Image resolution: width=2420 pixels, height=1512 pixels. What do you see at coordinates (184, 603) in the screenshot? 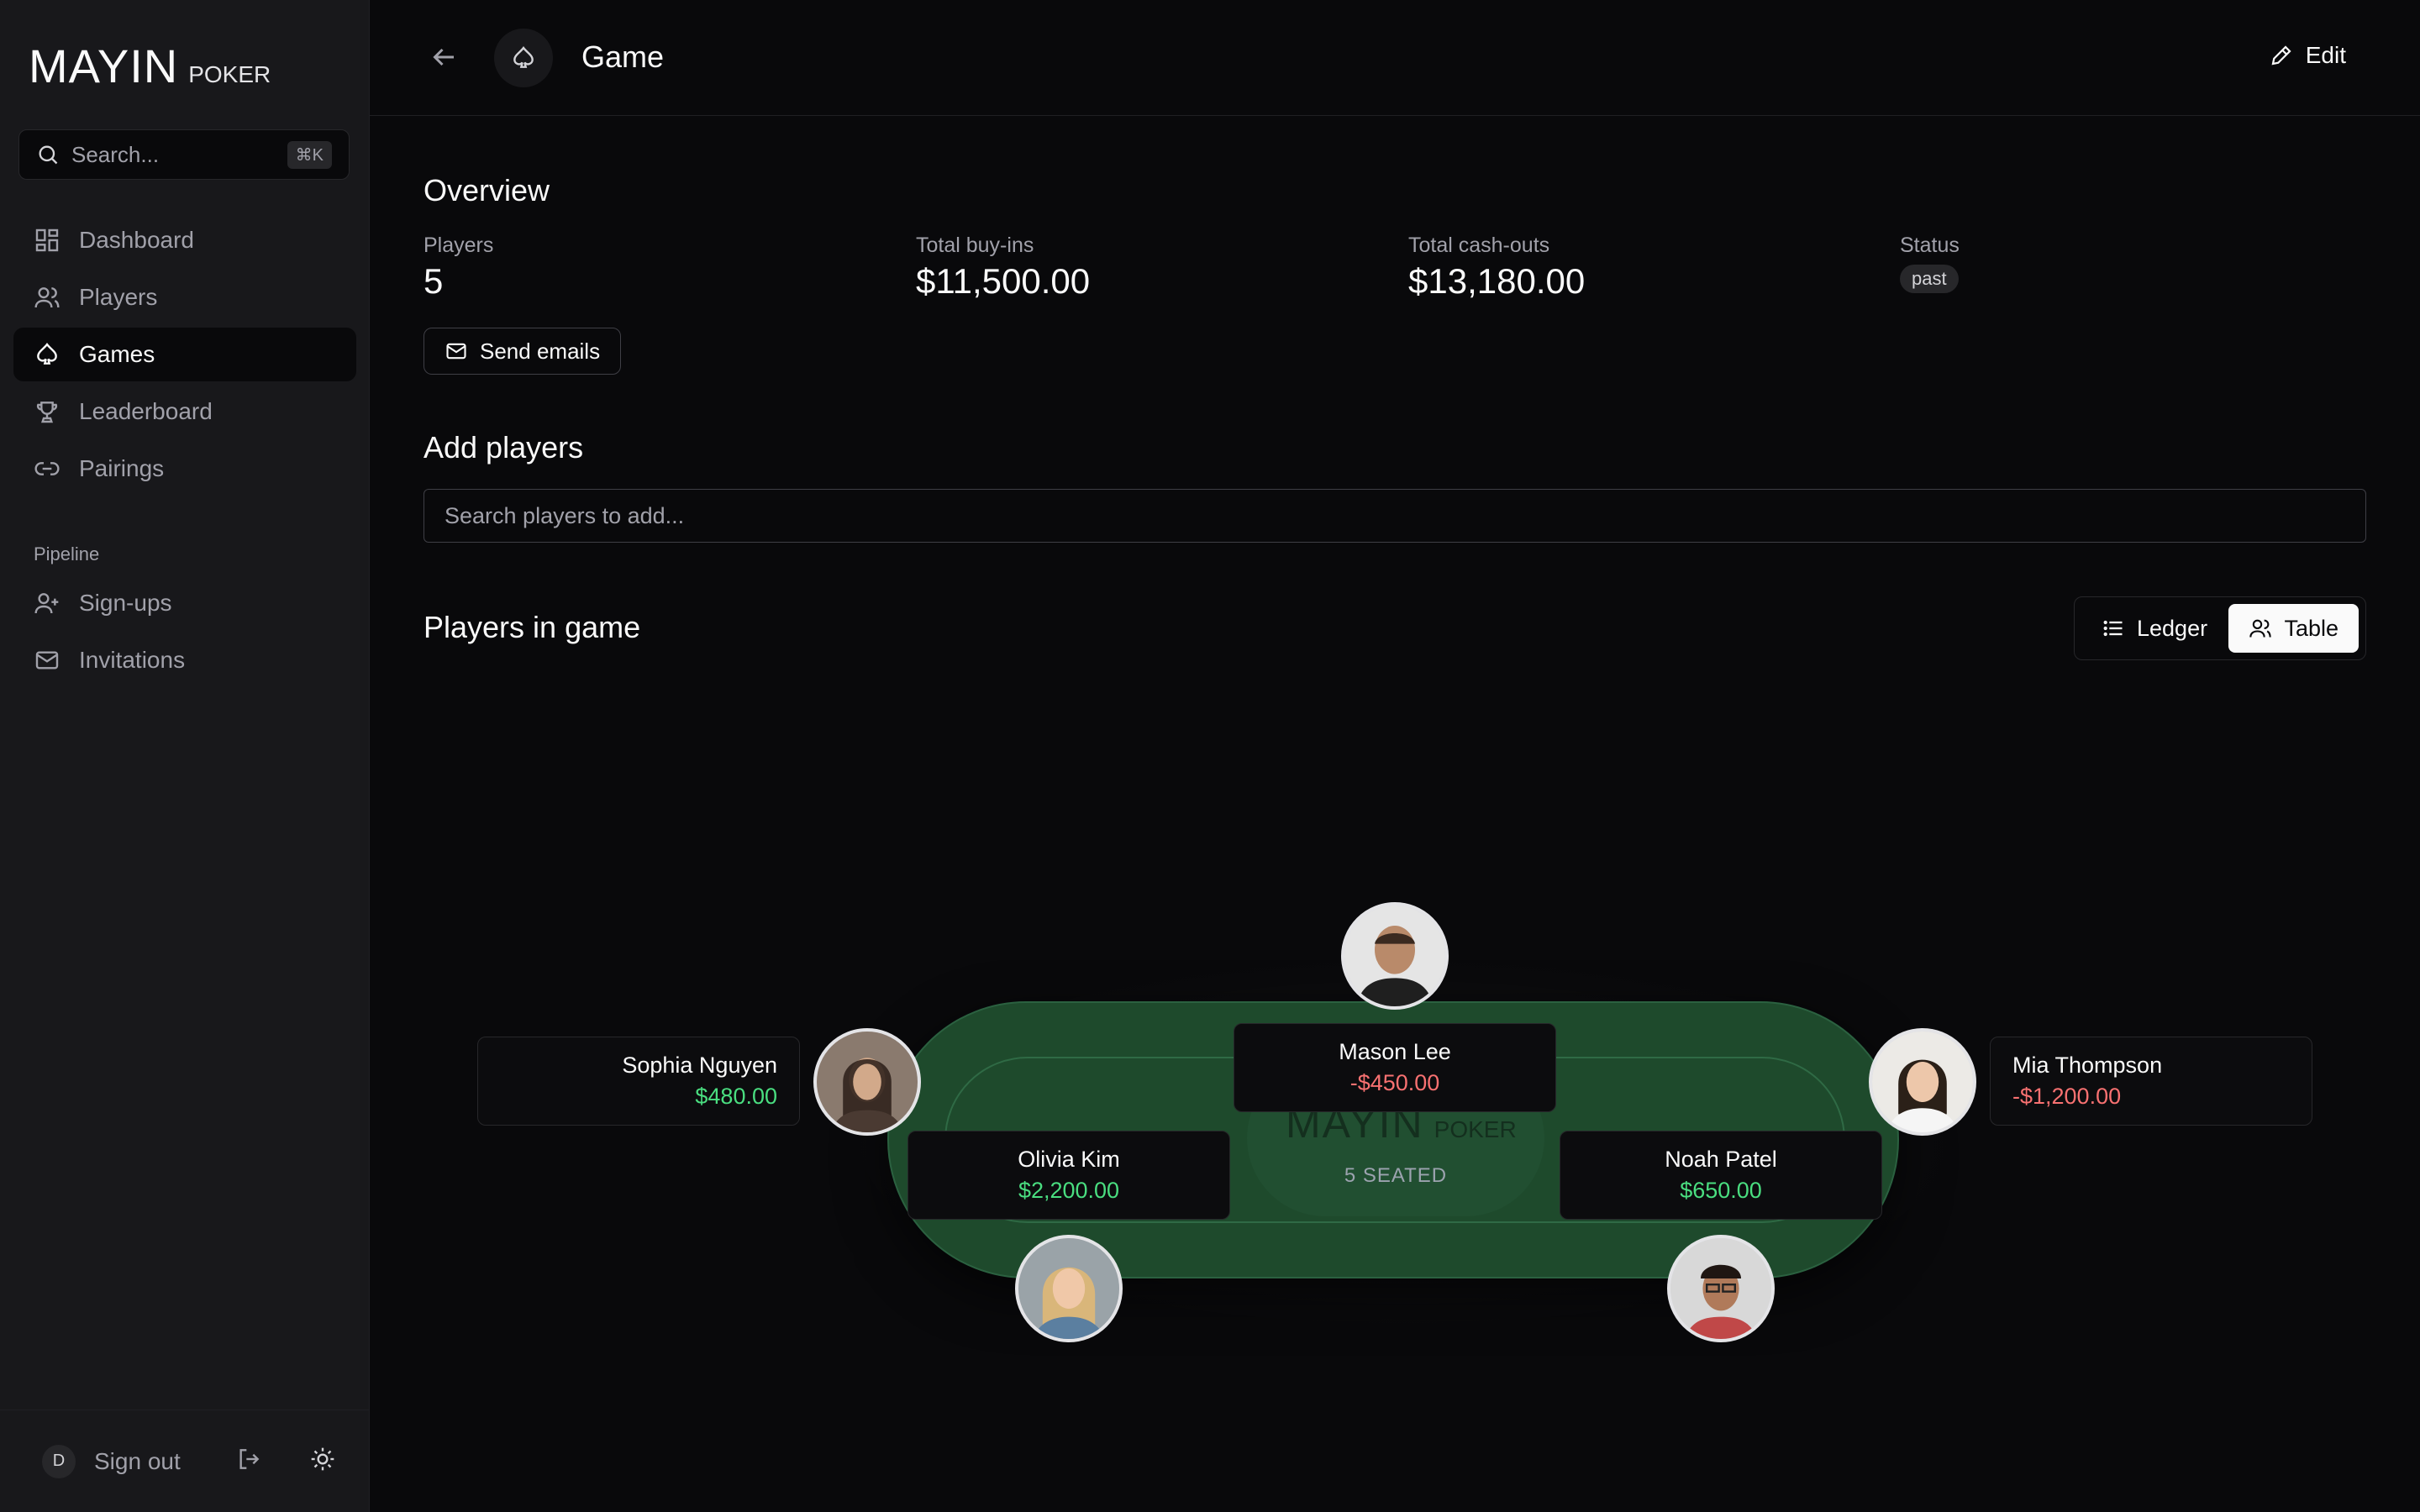
I see `sidebar-item-signups: Sign-ups` at bounding box center [184, 603].